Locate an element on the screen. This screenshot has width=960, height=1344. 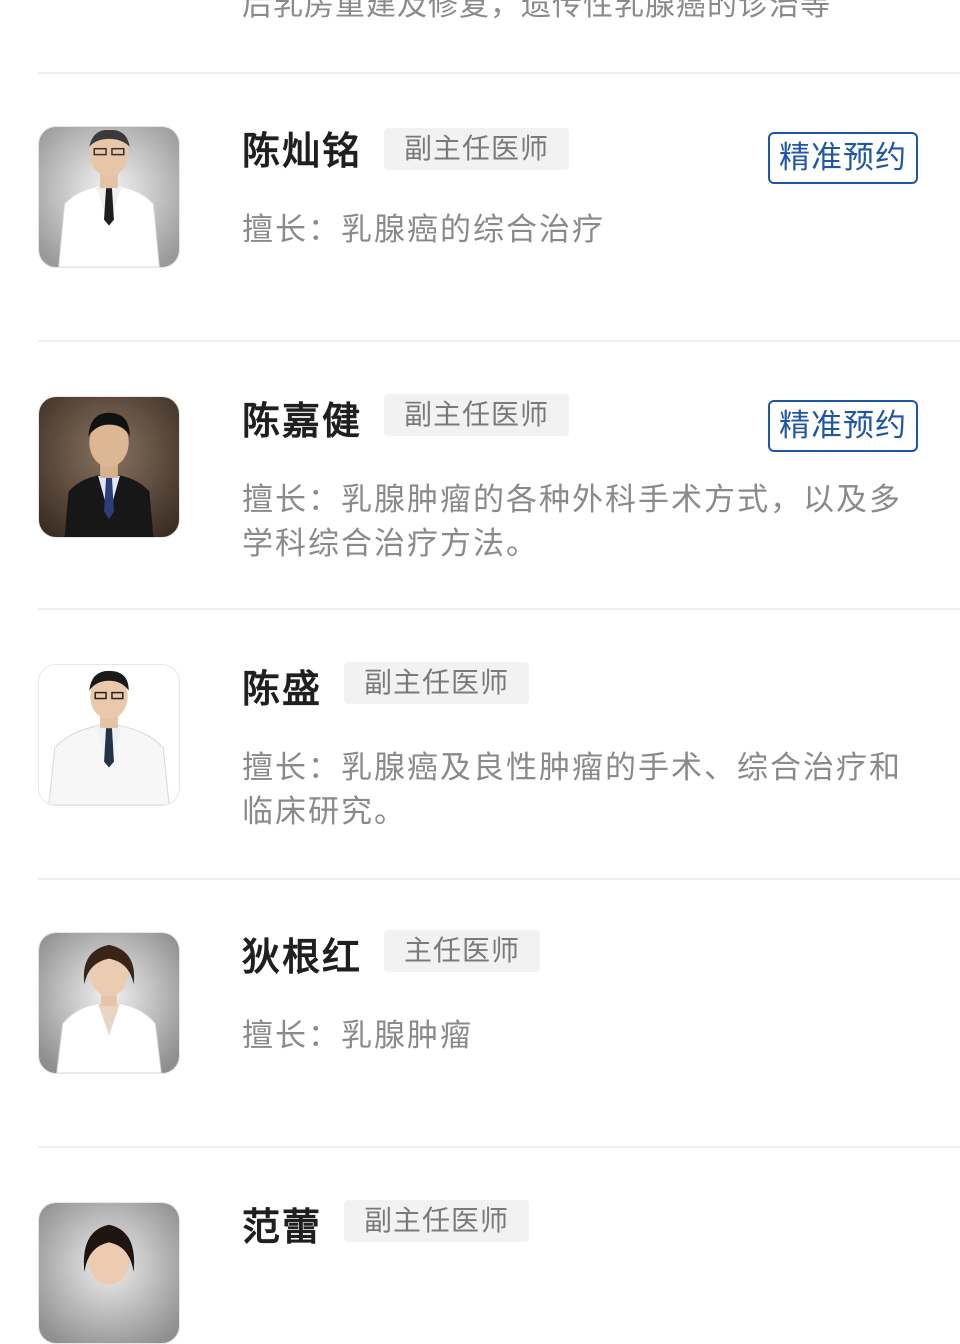
doctor-item-fan-lei: 范蕾 副主任医师 is located at coordinates (480, 1272).